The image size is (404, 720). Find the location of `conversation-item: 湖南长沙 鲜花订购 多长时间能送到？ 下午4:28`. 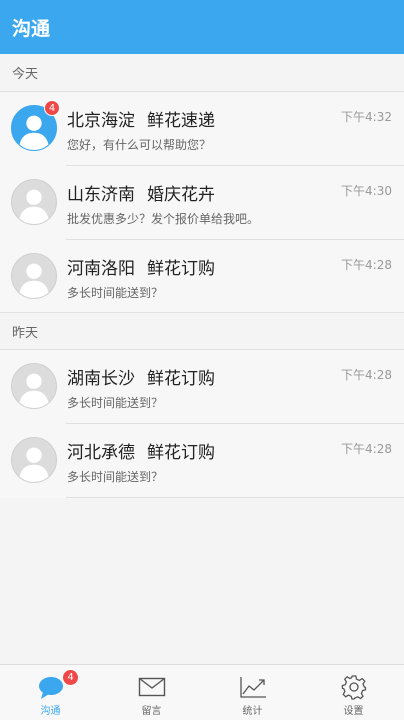

conversation-item: 湖南长沙 鲜花订购 多长时间能送到？ 下午4:28 is located at coordinates (202, 387).